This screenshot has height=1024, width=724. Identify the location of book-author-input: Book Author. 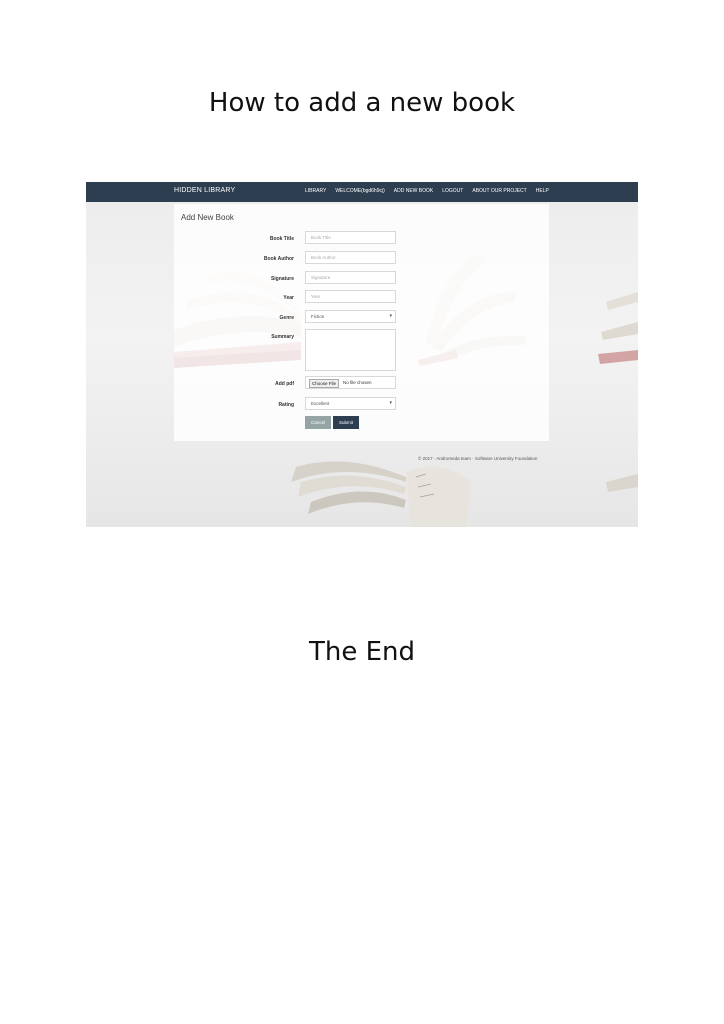
(350, 257).